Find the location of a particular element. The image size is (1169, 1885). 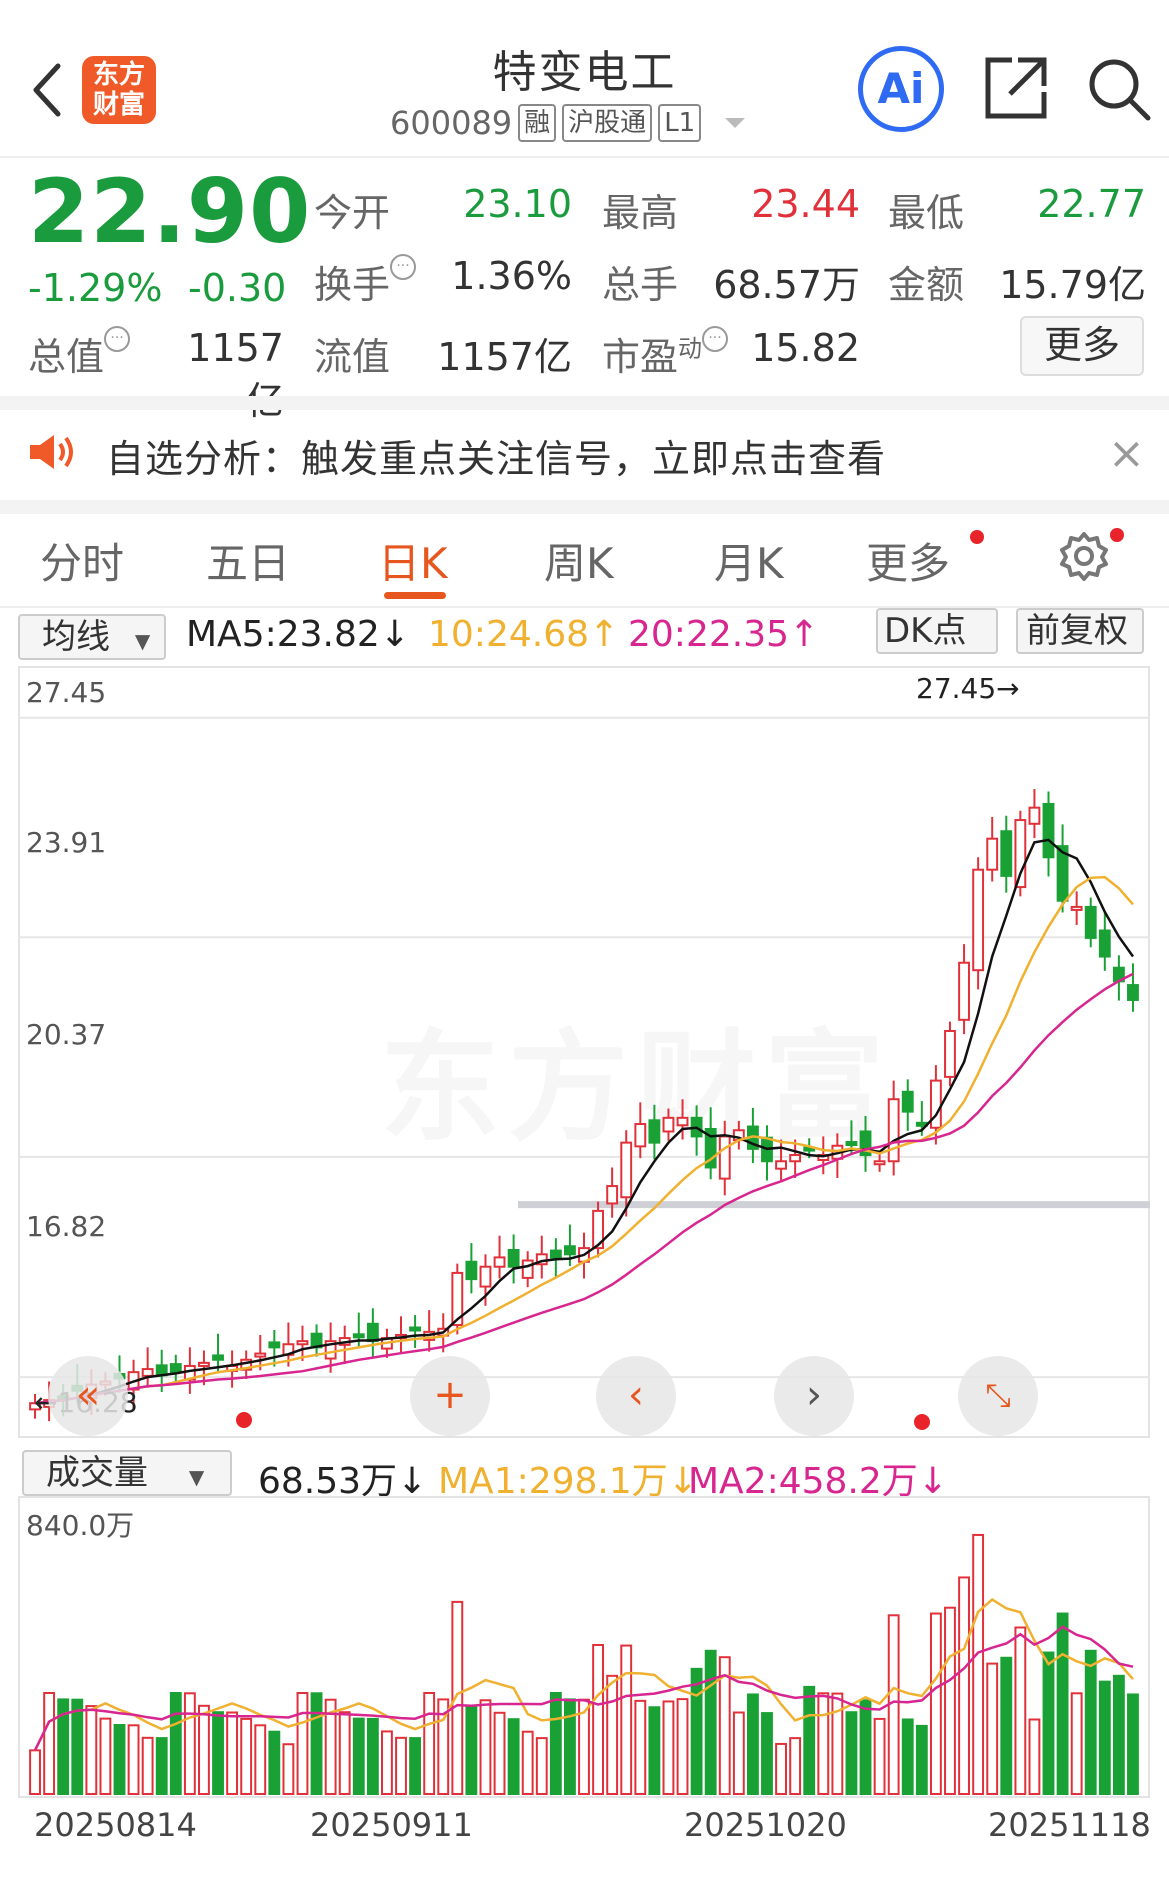

tab-intraday: 分时 is located at coordinates (82, 560).